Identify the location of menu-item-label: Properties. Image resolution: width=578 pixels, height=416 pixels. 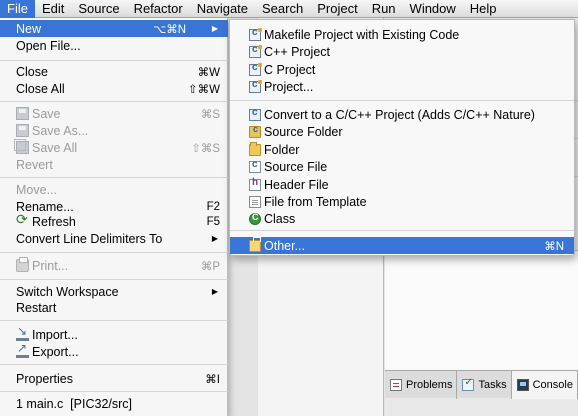
(44, 378).